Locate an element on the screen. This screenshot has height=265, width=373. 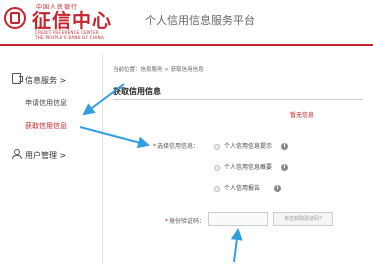
sidebar-item-label: 信息服务 > is located at coordinates (46, 80).